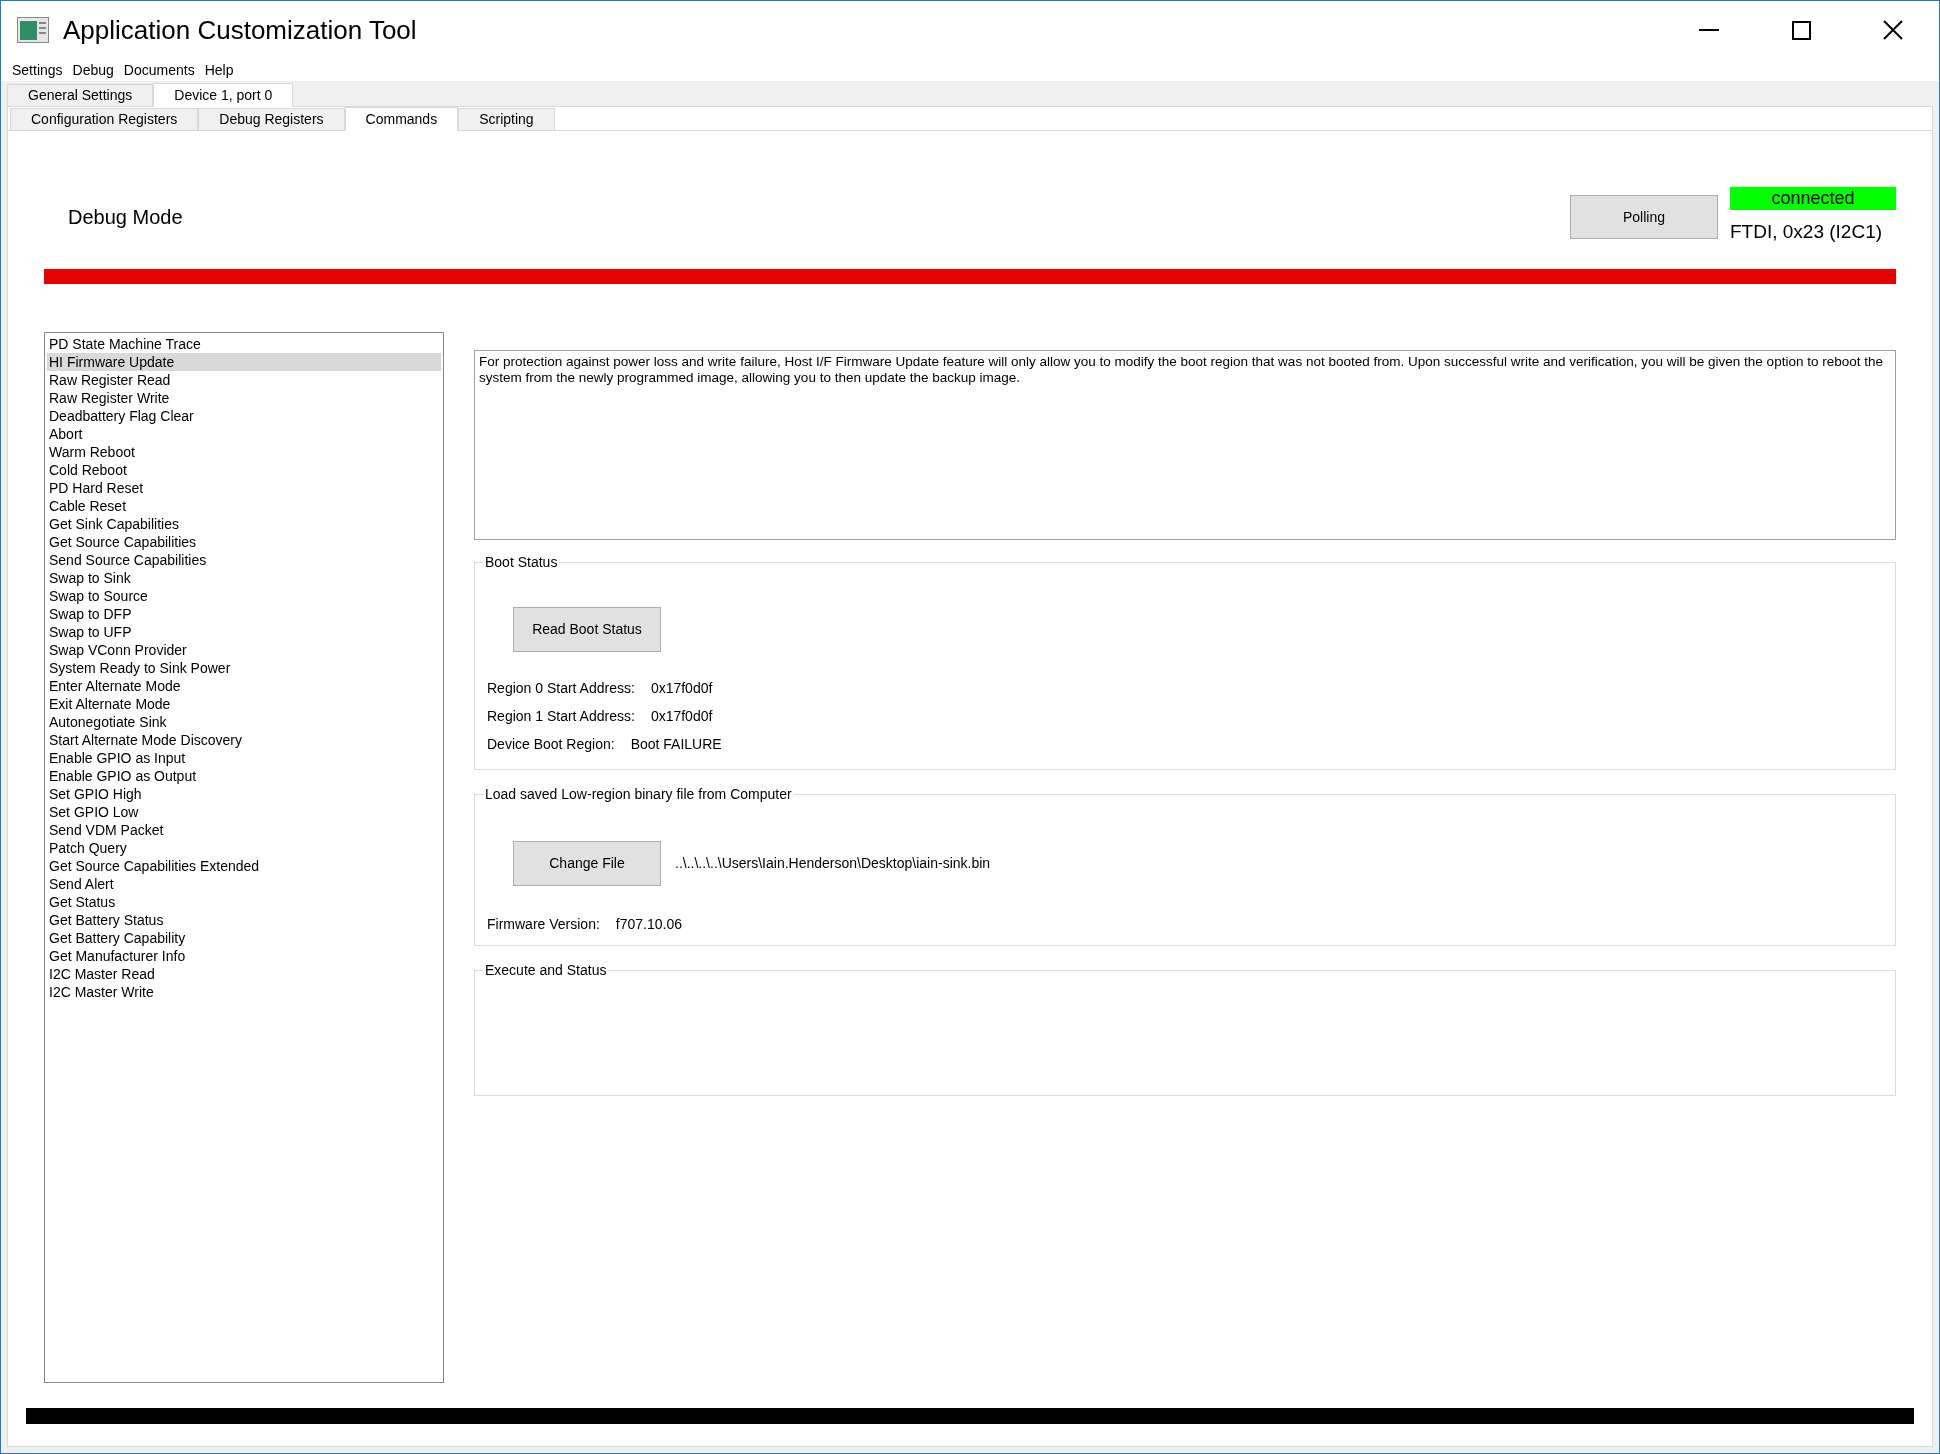  Describe the element at coordinates (244, 902) in the screenshot. I see `list-item: Get Status` at that location.